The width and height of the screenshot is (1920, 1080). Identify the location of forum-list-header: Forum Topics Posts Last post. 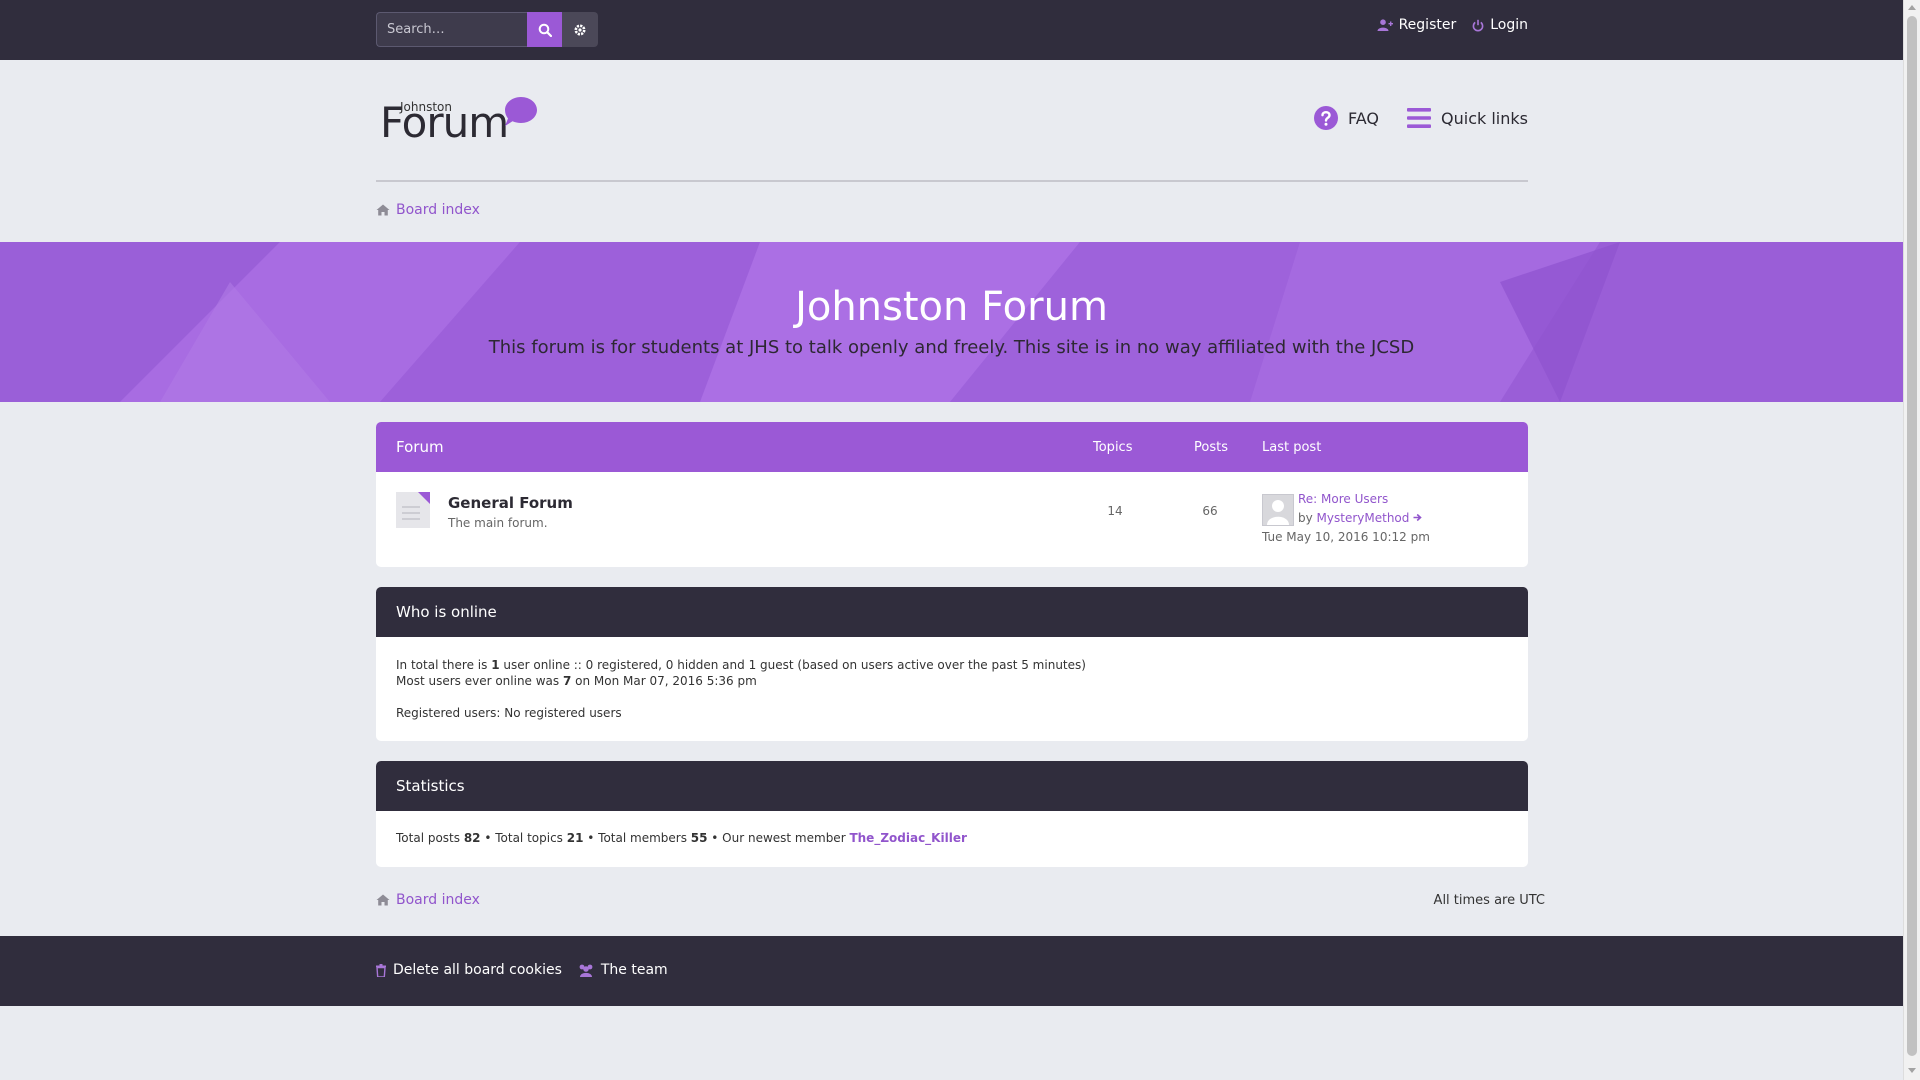
(952, 447).